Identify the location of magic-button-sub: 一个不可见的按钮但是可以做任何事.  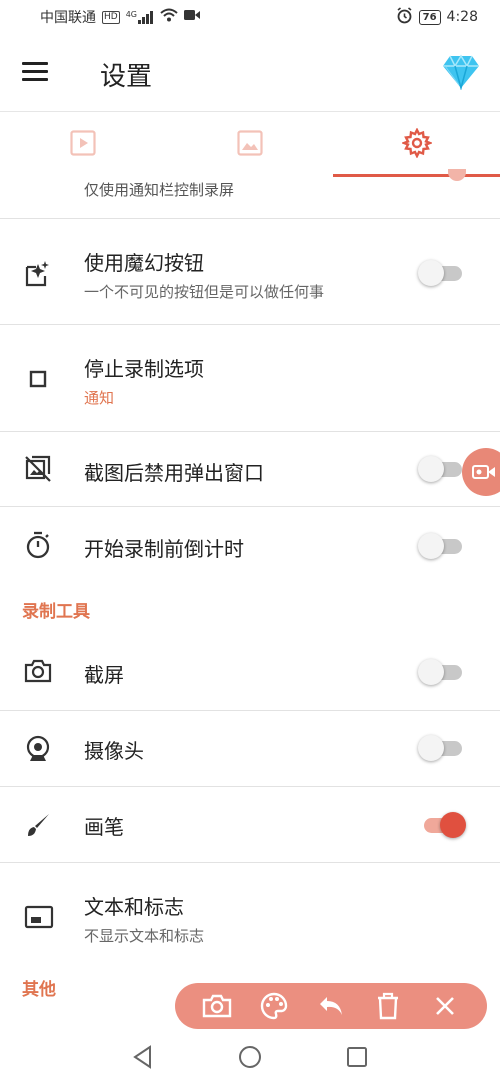
(204, 292).